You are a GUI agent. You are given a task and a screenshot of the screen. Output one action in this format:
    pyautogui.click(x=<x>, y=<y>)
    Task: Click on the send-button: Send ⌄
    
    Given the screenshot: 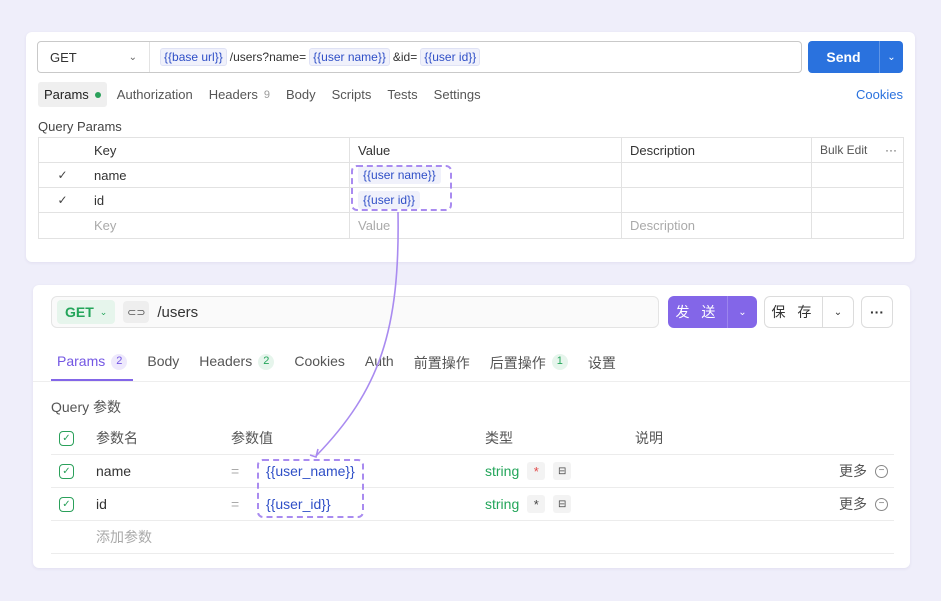 What is the action you would take?
    pyautogui.click(x=855, y=57)
    